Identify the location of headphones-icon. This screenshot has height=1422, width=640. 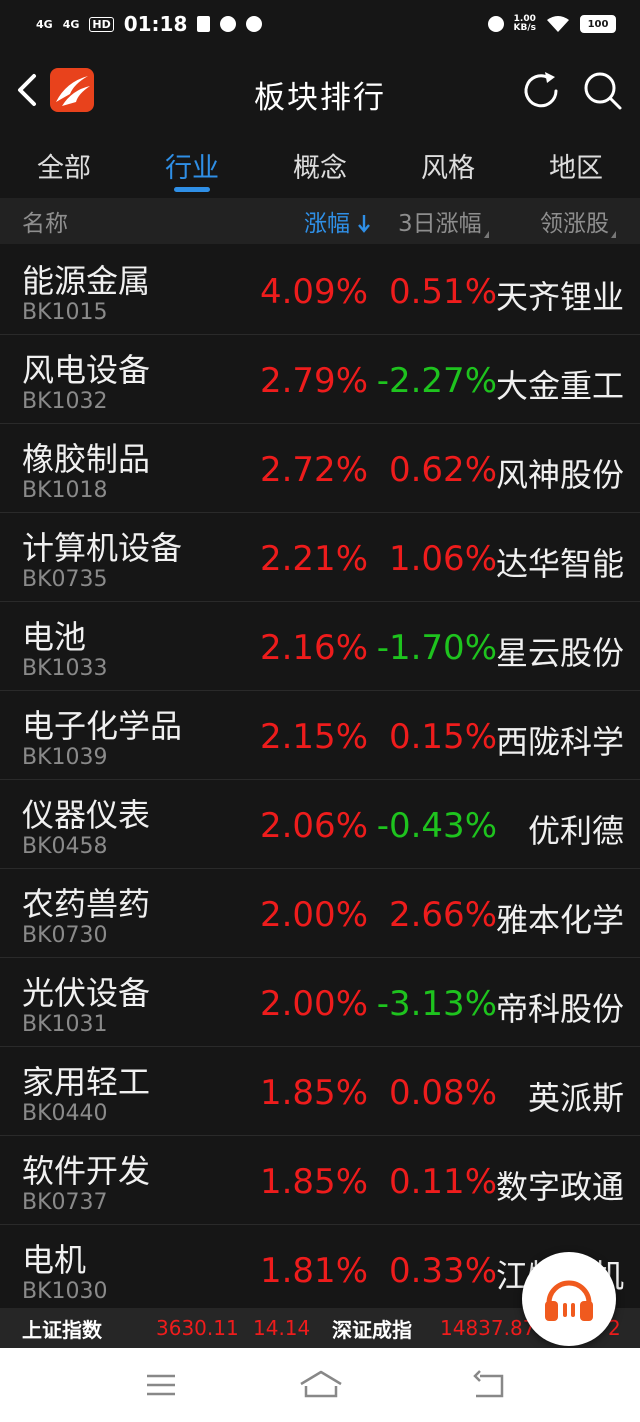
(569, 1300).